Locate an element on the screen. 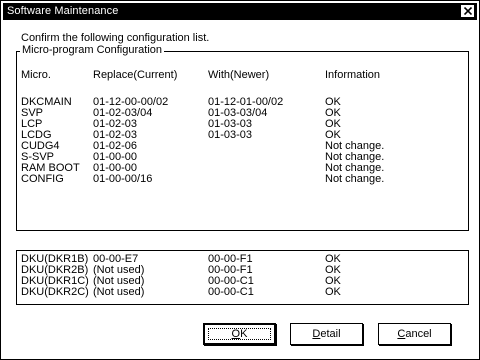 This screenshot has height=360, width=480. cancel-button: Cancel is located at coordinates (414, 334).